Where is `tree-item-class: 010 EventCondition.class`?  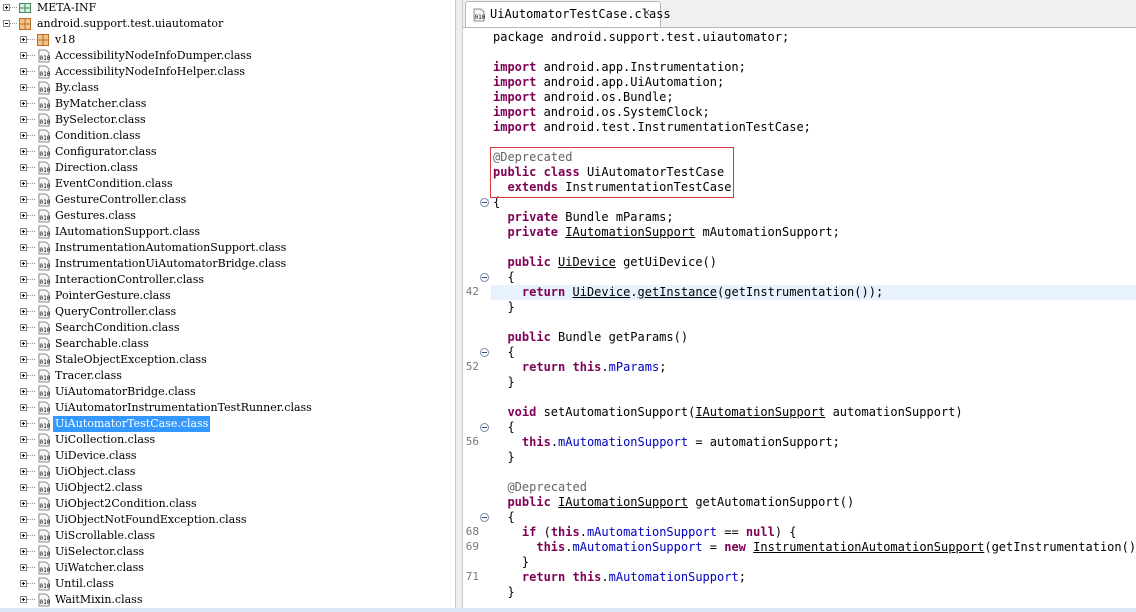 tree-item-class: 010 EventCondition.class is located at coordinates (227, 184).